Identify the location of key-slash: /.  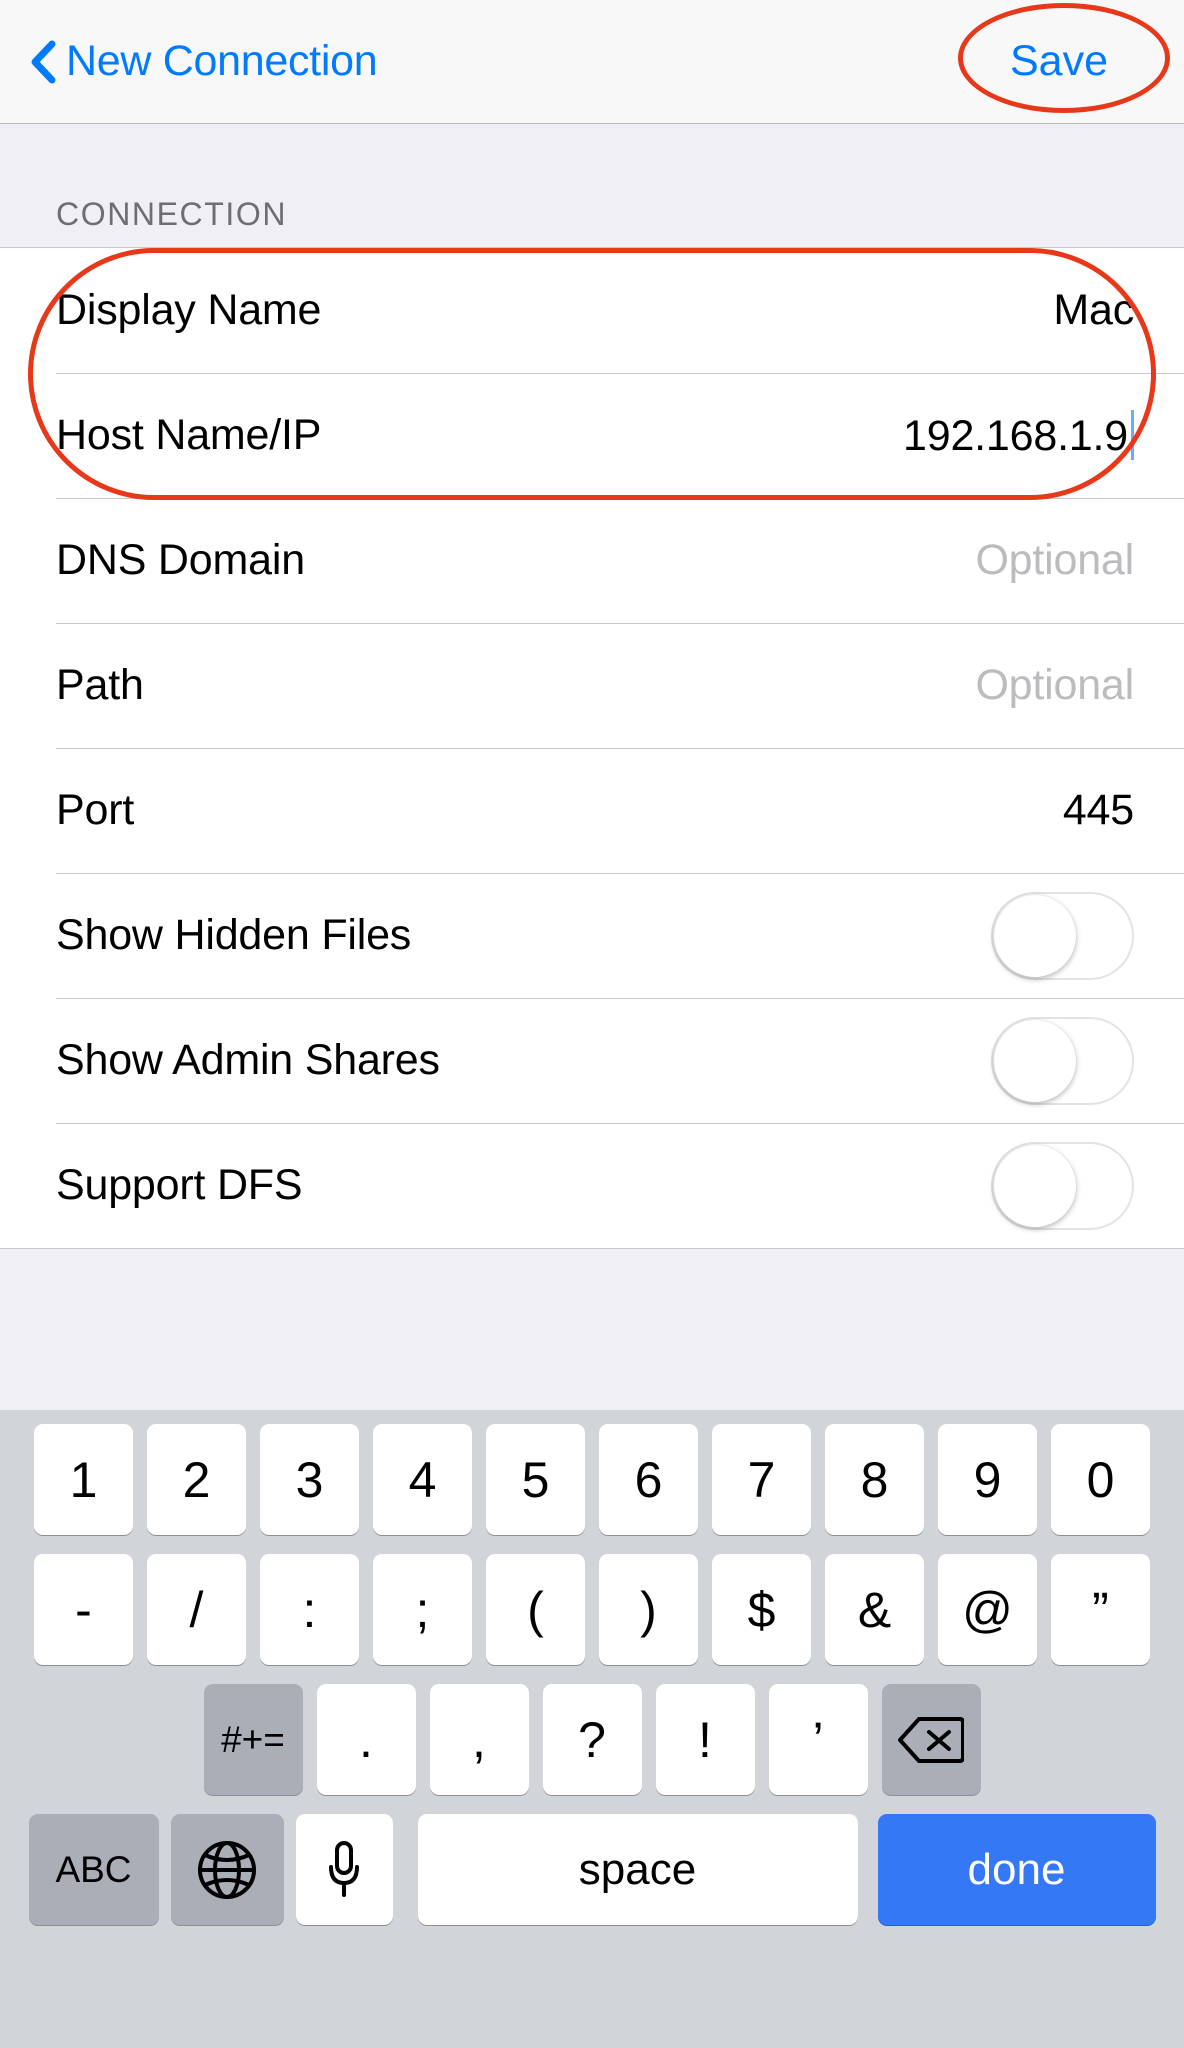
(196, 1609).